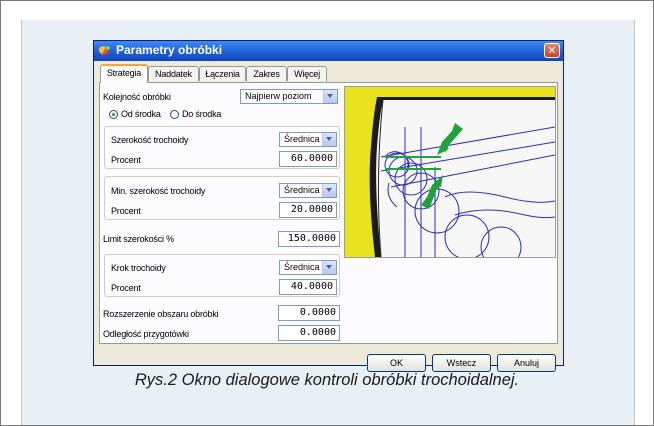 The height and width of the screenshot is (426, 654). I want to click on trochoid-step-label: Krok trochoidy, so click(138, 268).